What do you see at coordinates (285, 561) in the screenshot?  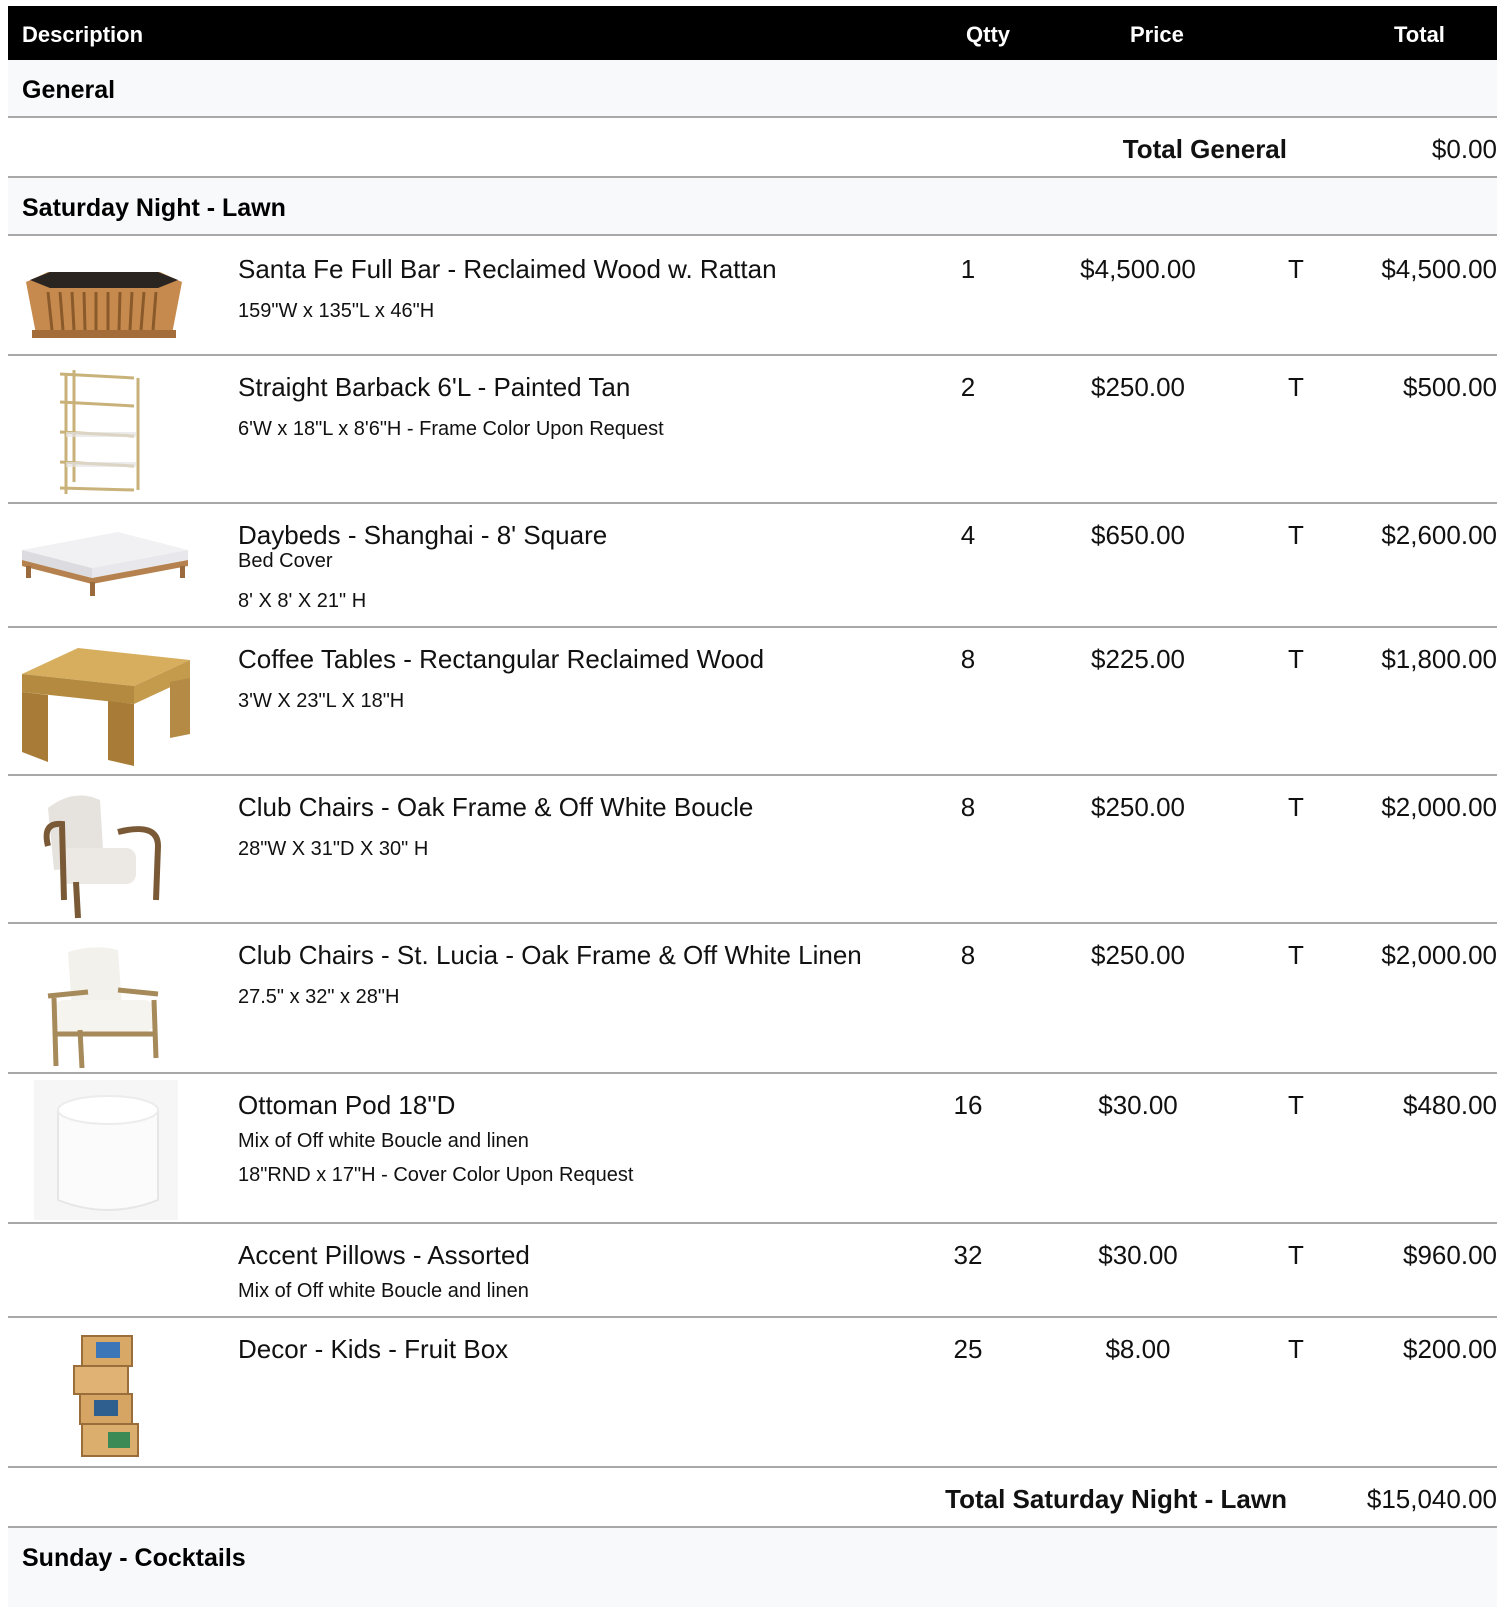 I see `item-note: Bed Cover` at bounding box center [285, 561].